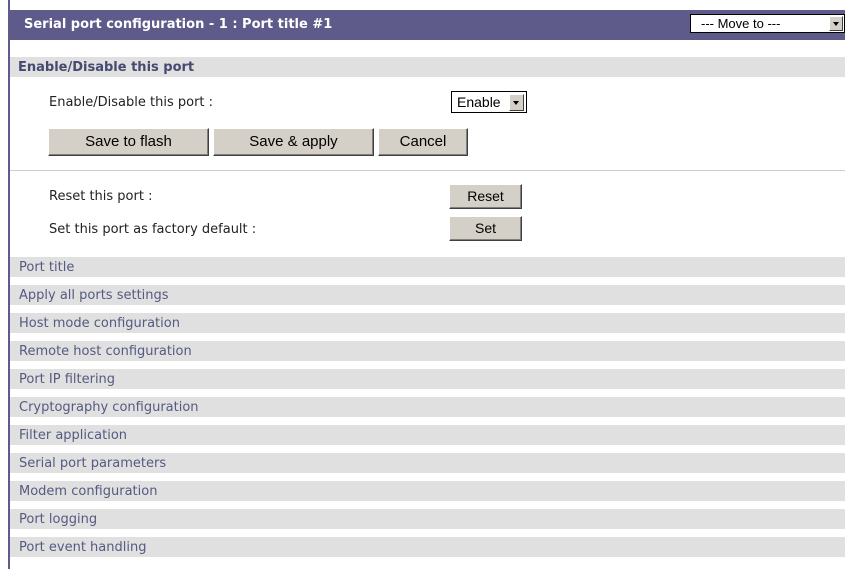 This screenshot has width=845, height=569. I want to click on save-and-apply-button: Save & apply, so click(293, 142).